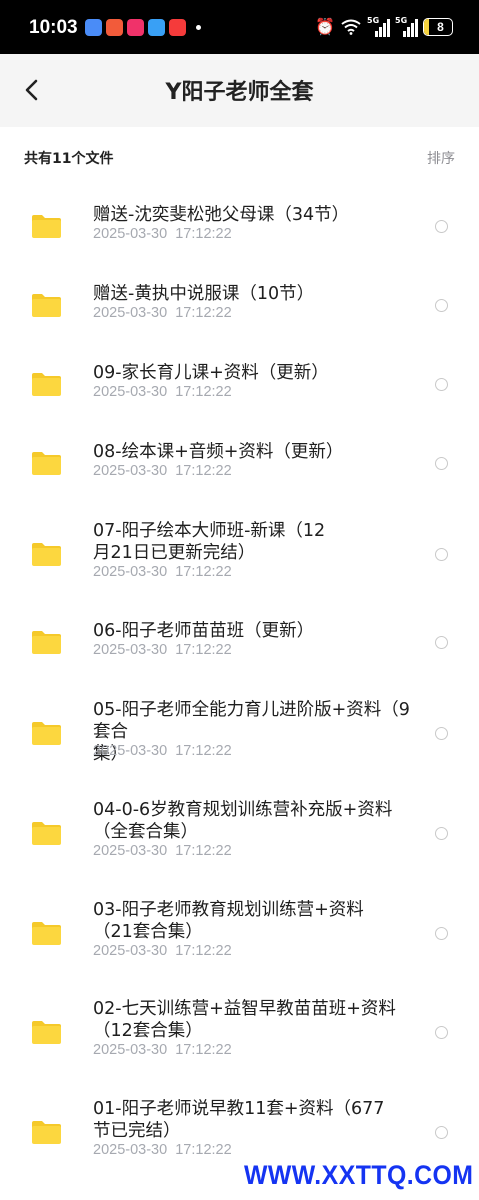 The height and width of the screenshot is (1200, 479). I want to click on folder-list-item: 09-家长育儿课+资料（更新） 2025-03-30 17:12:22, so click(239, 390).